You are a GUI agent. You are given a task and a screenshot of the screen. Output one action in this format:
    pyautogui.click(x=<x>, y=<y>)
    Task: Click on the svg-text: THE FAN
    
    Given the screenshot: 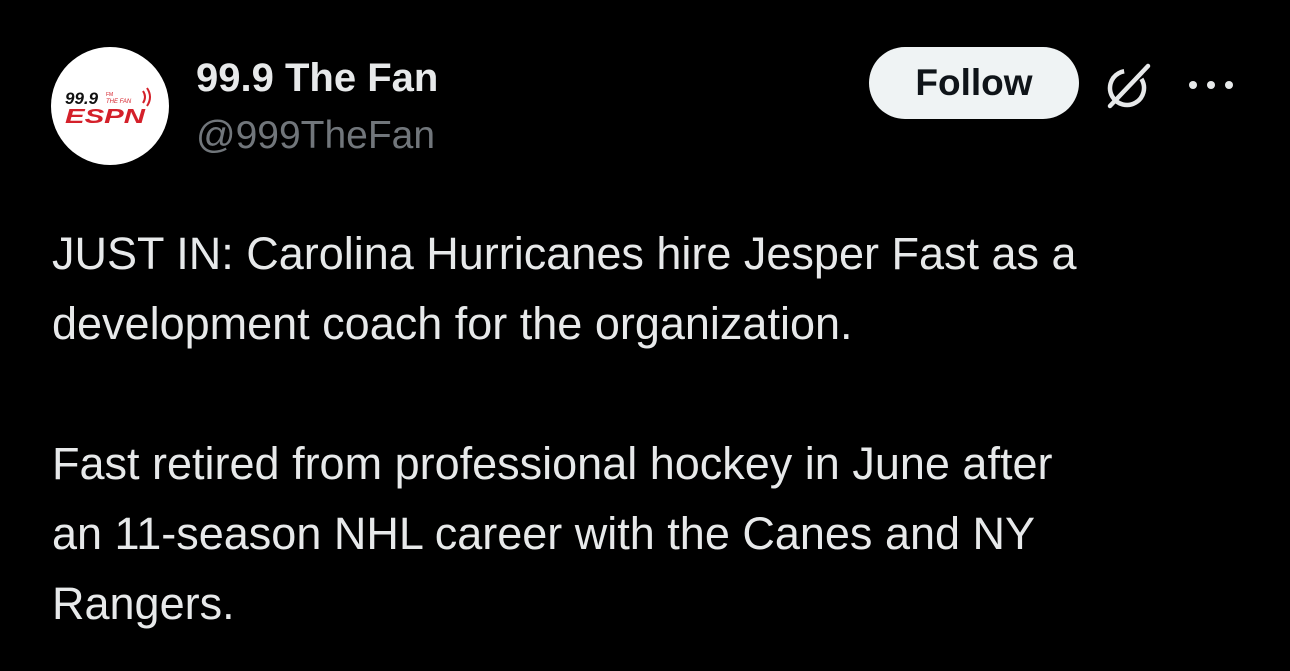 What is the action you would take?
    pyautogui.click(x=119, y=102)
    